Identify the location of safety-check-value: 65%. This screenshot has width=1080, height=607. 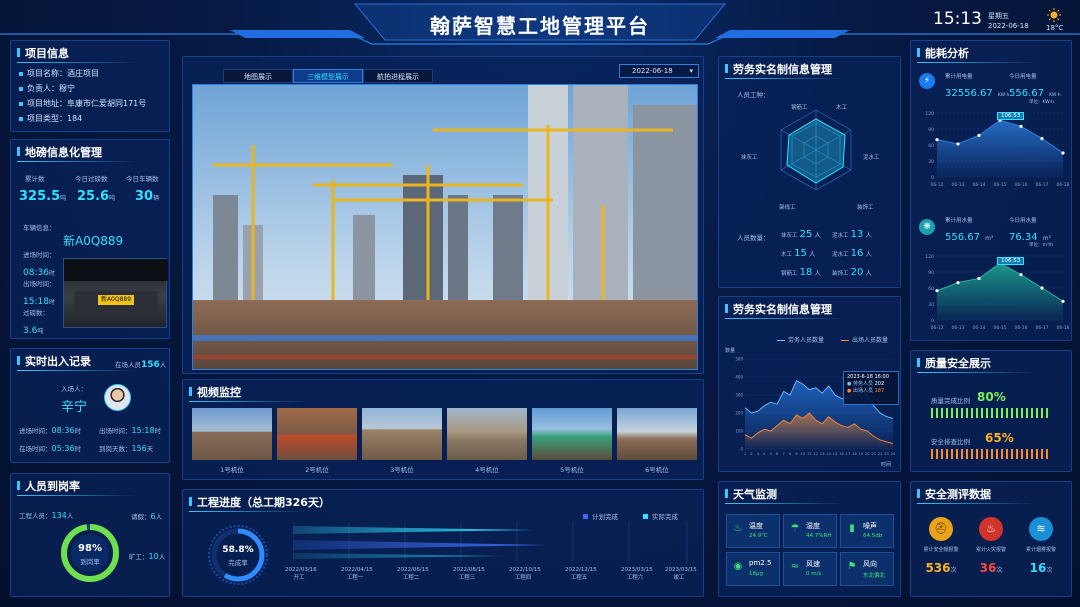
(999, 438).